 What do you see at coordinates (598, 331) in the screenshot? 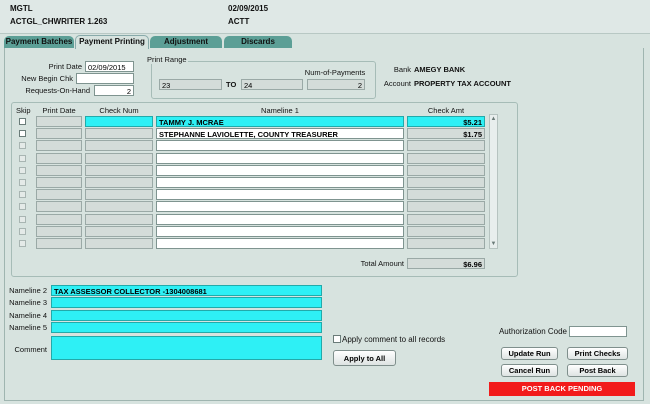
I see `auth-code-field` at bounding box center [598, 331].